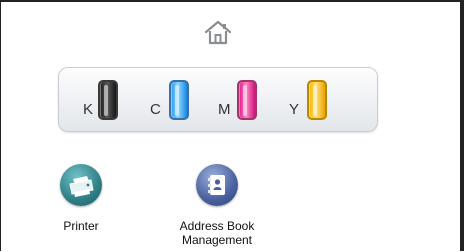  Describe the element at coordinates (179, 100) in the screenshot. I see `toner-cartridge-c` at that location.